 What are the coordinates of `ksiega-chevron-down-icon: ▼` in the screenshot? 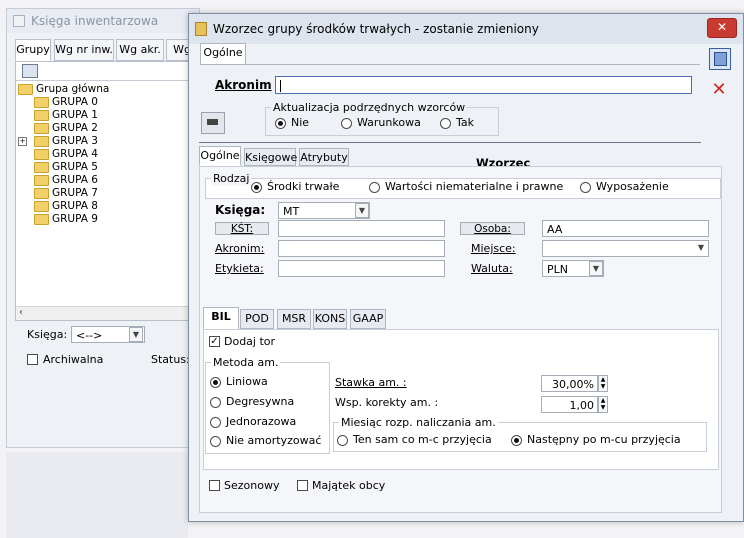 It's located at (362, 210).